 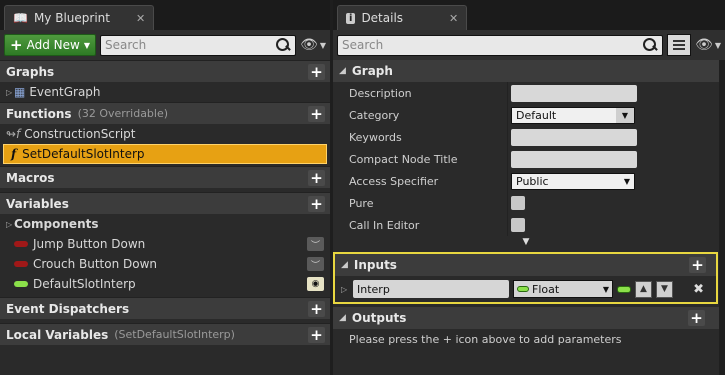 I want to click on section-variables: Variables +, so click(x=165, y=203).